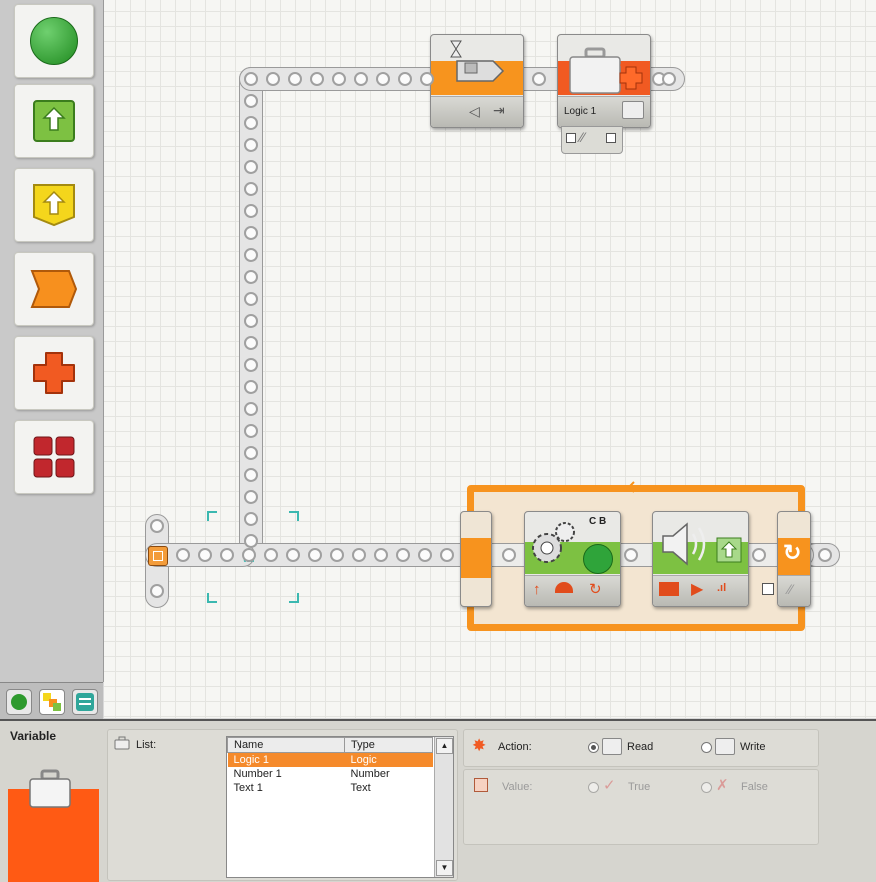  Describe the element at coordinates (700, 559) in the screenshot. I see `sound-block: ▶ .ıl` at that location.